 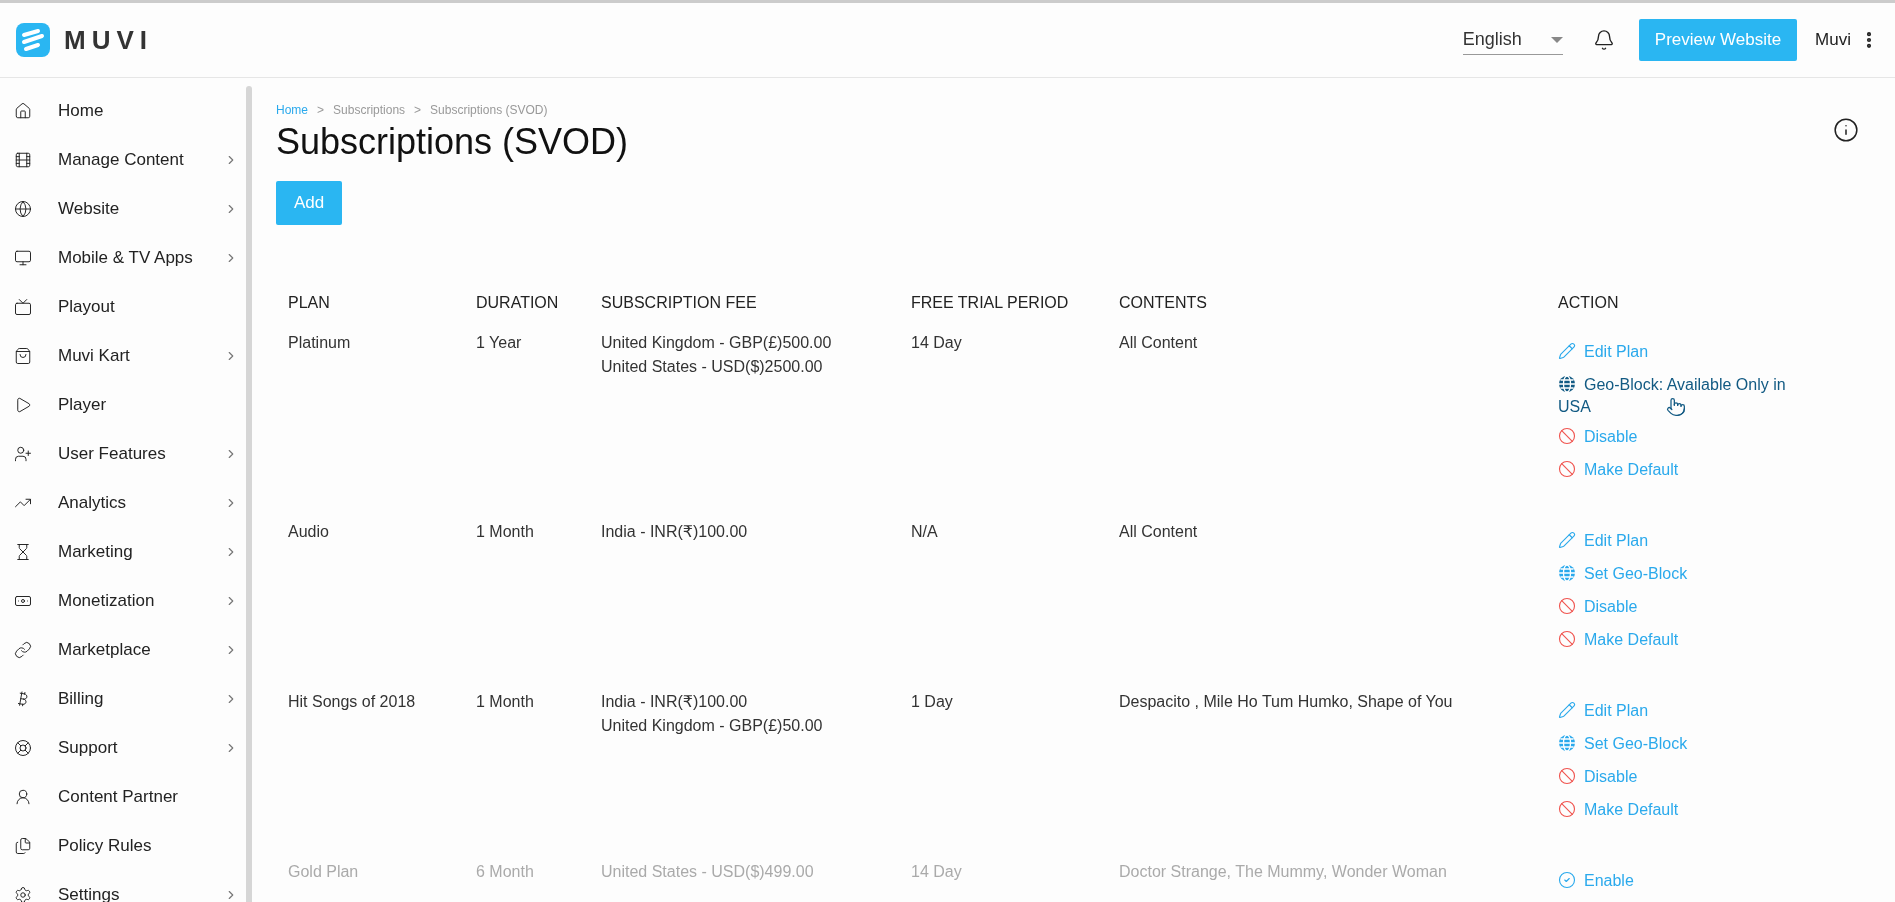 What do you see at coordinates (324, 872) in the screenshot?
I see `plan-cell-text: Gold Plan` at bounding box center [324, 872].